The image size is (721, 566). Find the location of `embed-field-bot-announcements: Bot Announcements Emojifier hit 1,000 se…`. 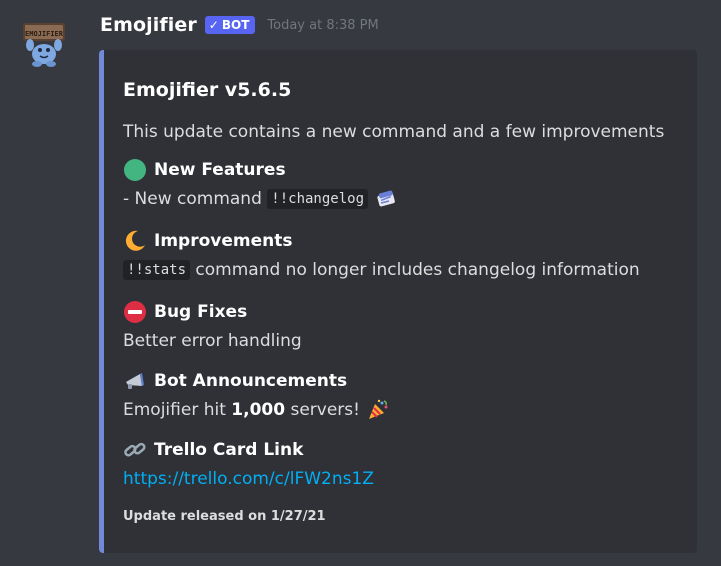

embed-field-bot-announcements: Bot Announcements Emojifier hit 1,000 se… is located at coordinates (256, 395).